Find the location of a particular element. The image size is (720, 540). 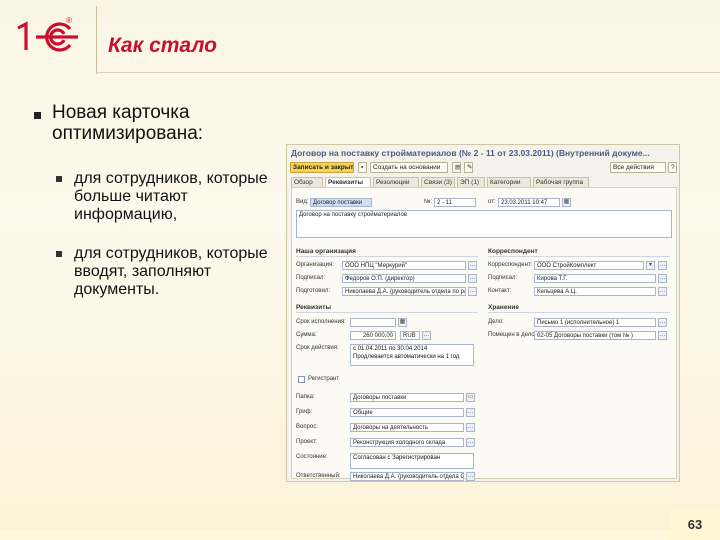

signer-label: Подписал: is located at coordinates (311, 278).